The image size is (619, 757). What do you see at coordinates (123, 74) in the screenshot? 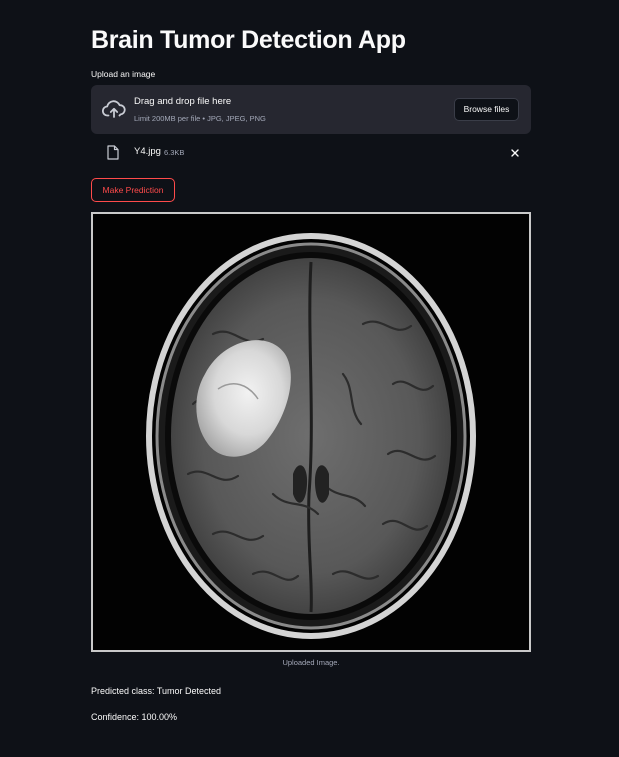
I see `upload-label: Upload an image` at bounding box center [123, 74].